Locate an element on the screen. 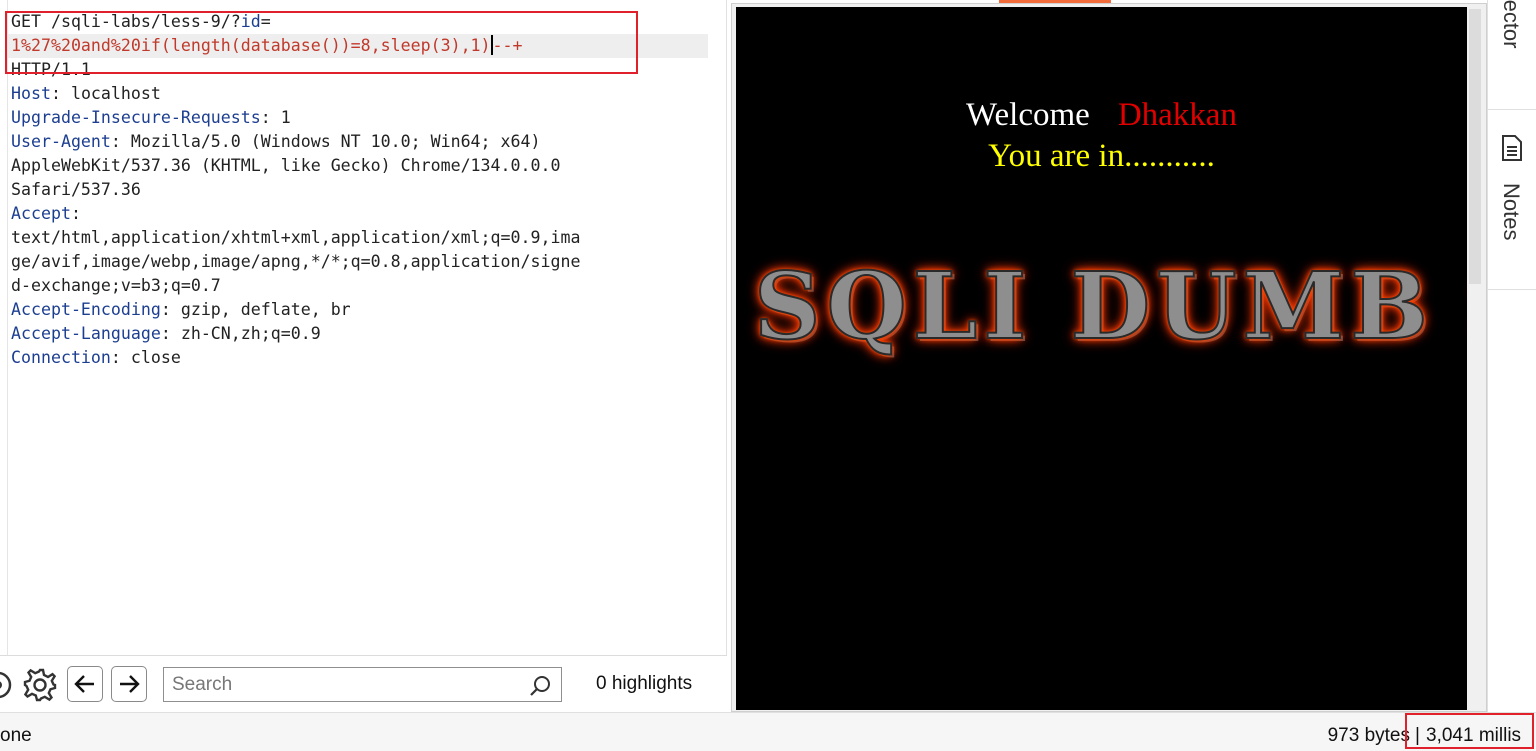 This screenshot has height=751, width=1536. side-divider is located at coordinates (1512, 289).